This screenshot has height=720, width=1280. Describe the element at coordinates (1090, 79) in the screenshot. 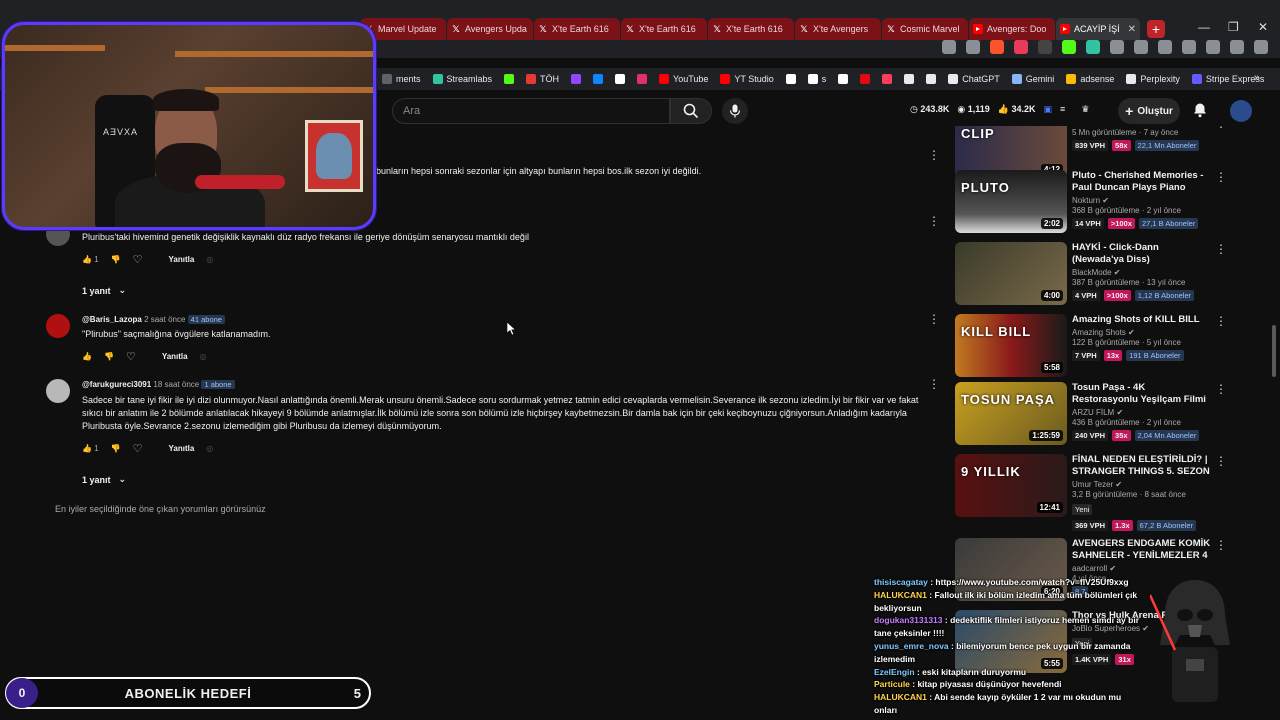

I see `bookmark-item: adsense` at that location.